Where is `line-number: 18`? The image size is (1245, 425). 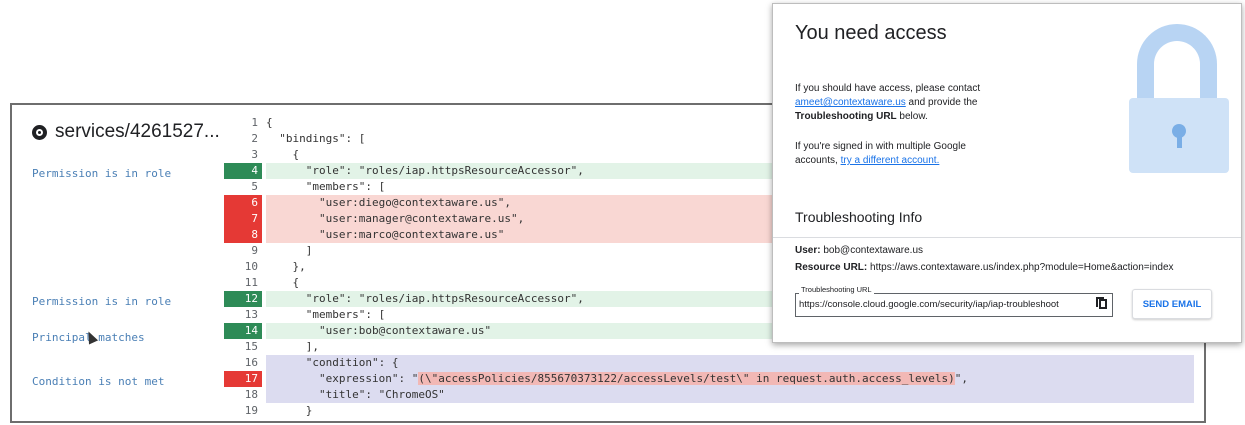 line-number: 18 is located at coordinates (251, 394).